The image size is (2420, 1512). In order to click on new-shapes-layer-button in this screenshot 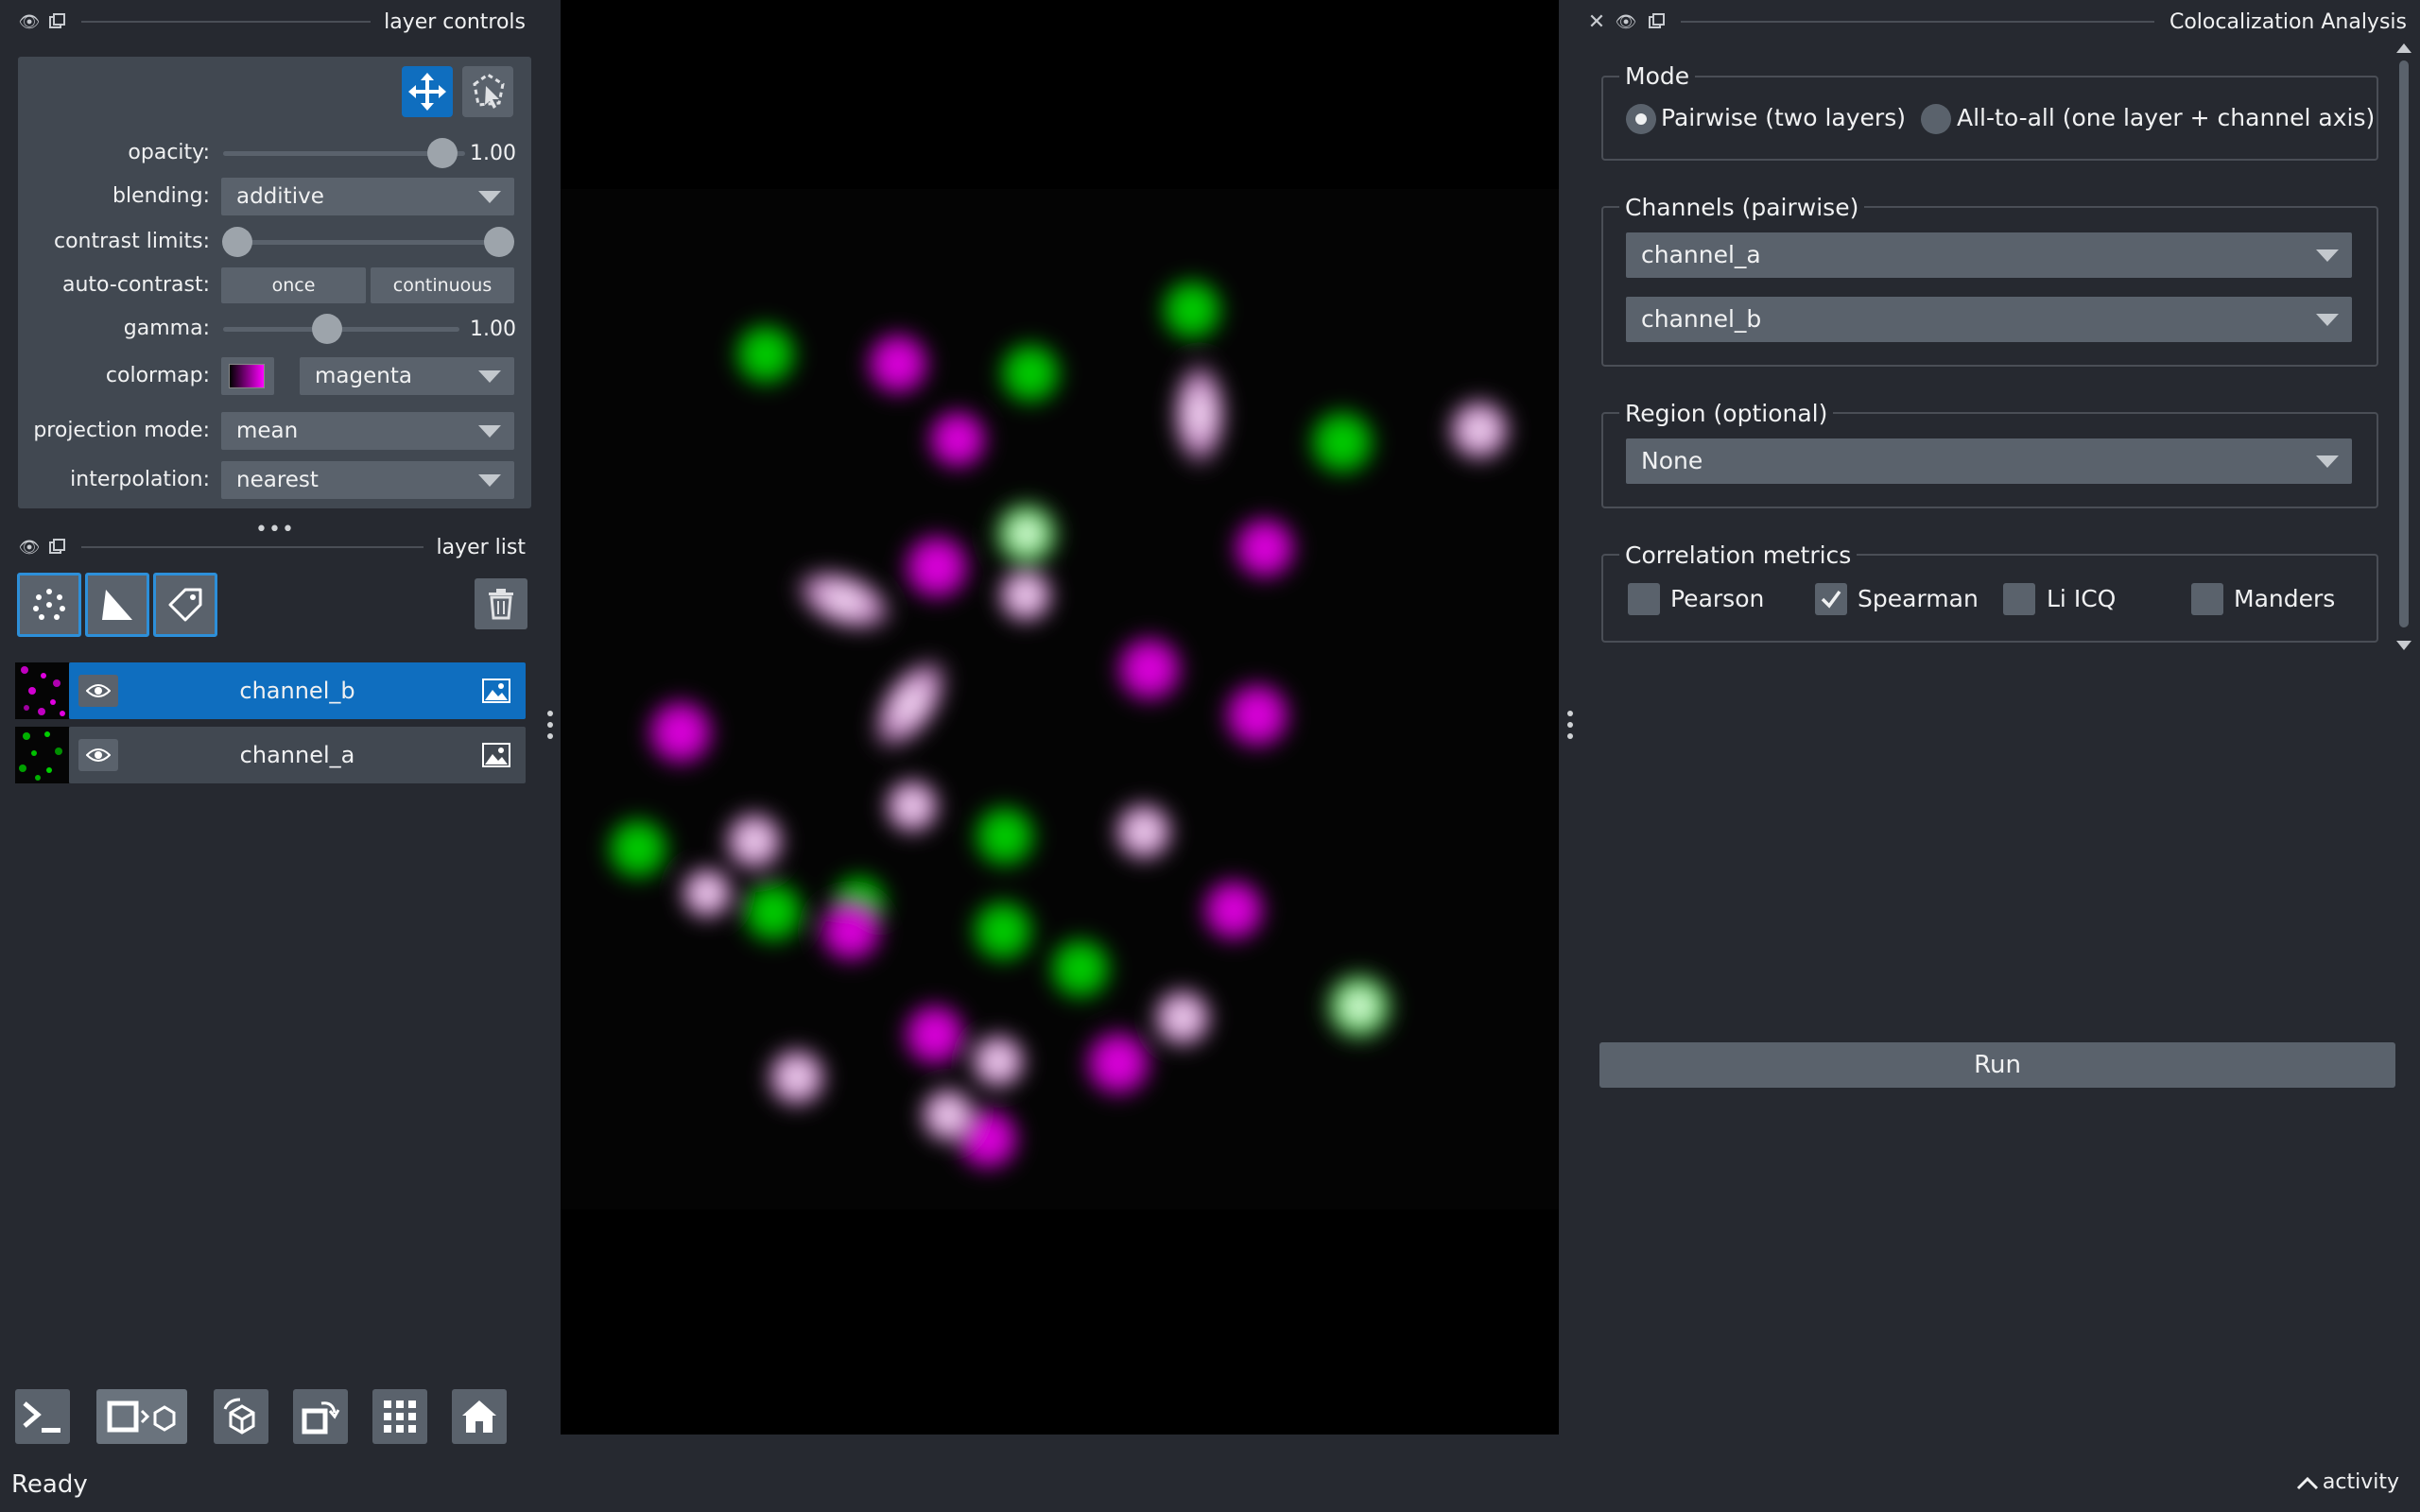, I will do `click(117, 605)`.